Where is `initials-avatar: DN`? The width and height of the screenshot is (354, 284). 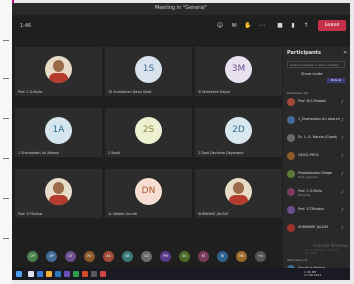
initials-avatar: DN is located at coordinates (148, 191).